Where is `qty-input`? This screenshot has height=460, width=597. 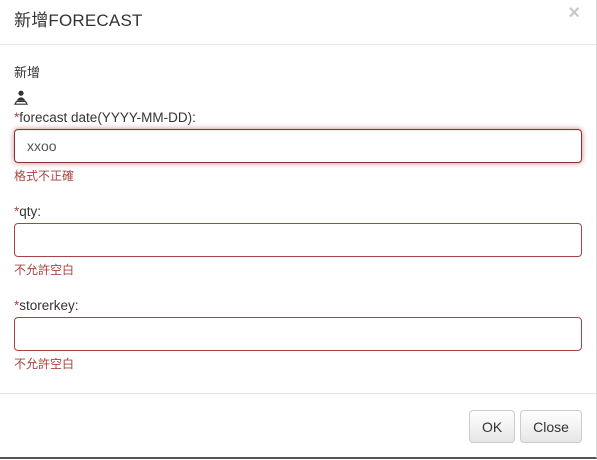
qty-input is located at coordinates (298, 240).